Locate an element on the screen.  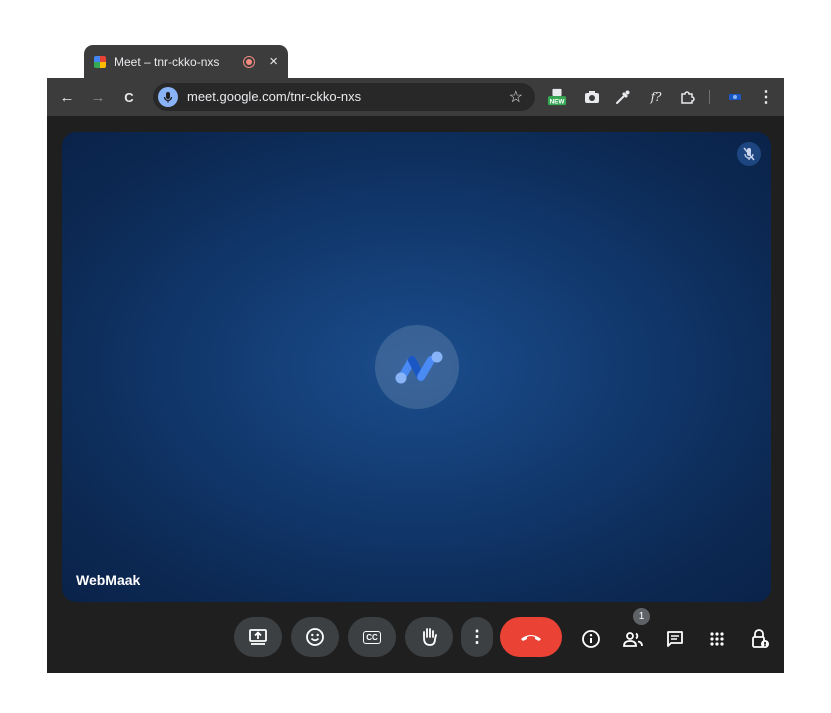
info-icon is located at coordinates (591, 639).